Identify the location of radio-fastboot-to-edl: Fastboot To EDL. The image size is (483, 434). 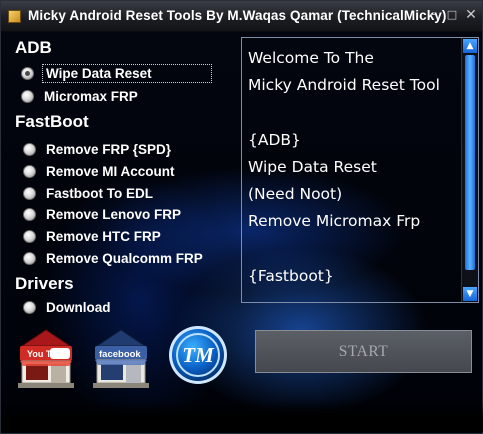
(88, 193).